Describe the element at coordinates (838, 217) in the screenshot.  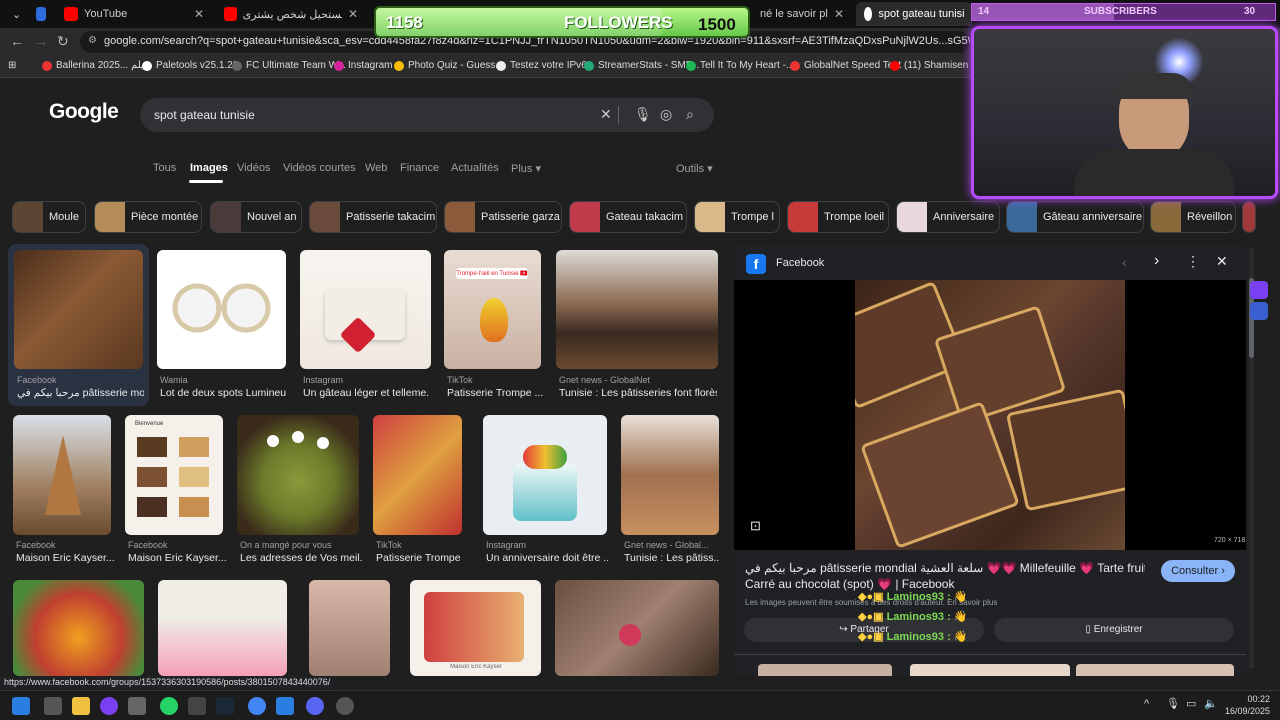
I see `chip-trompe-loeil: Trompe loeil` at that location.